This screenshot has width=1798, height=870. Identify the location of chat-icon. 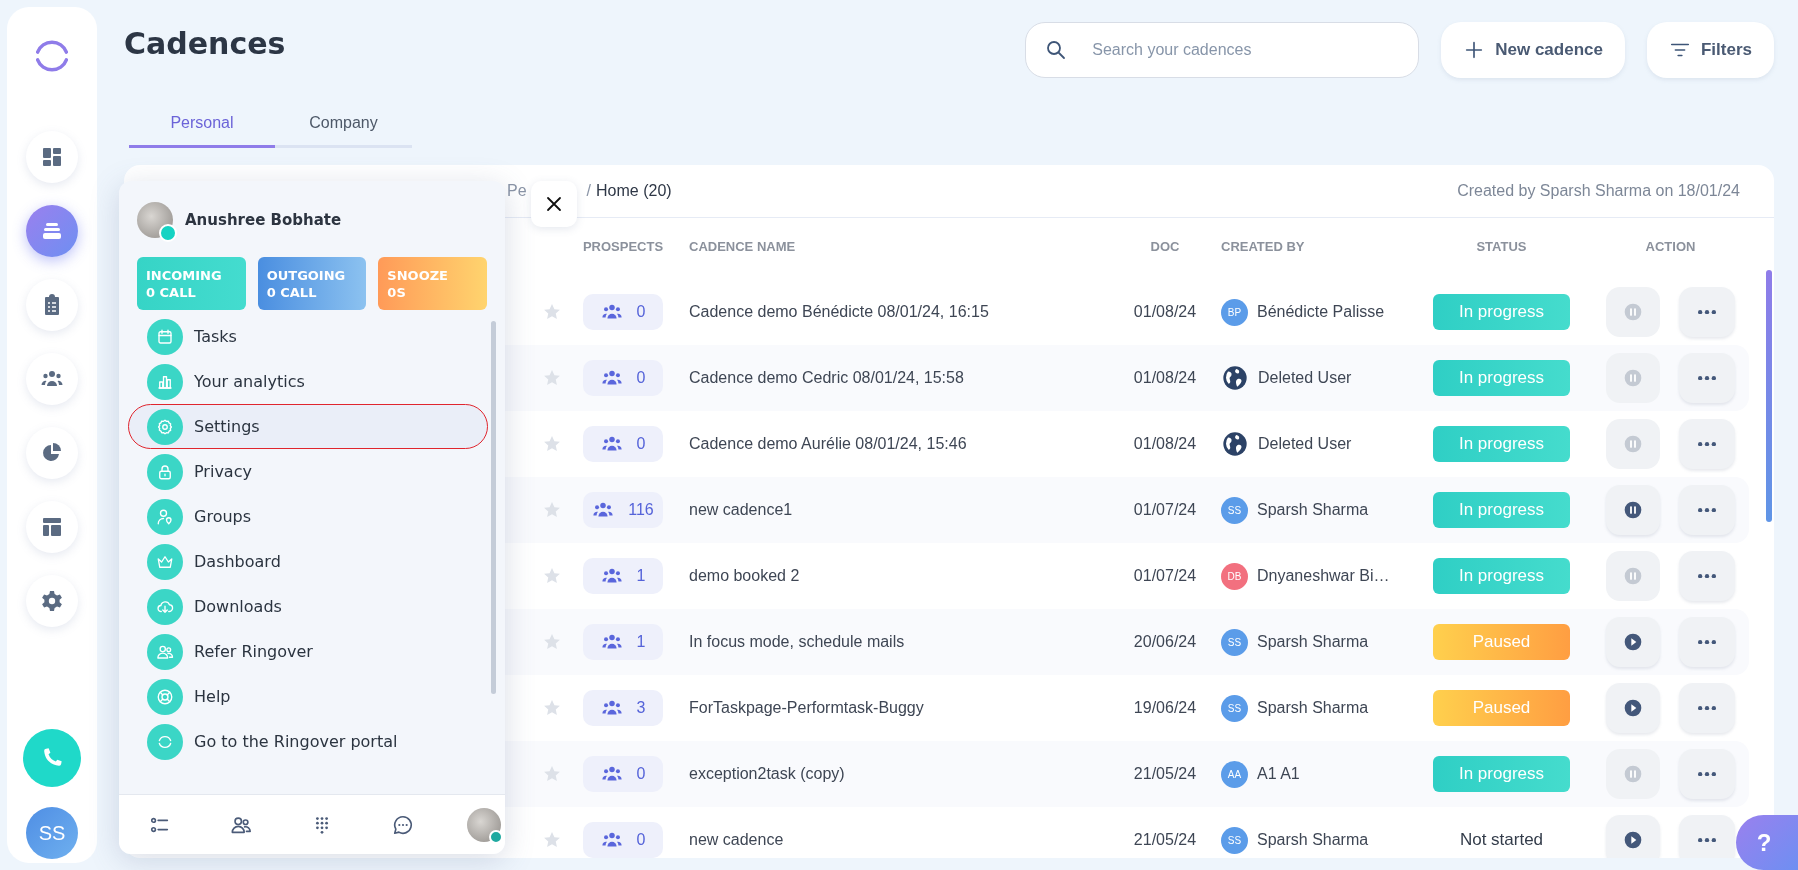
(402, 824).